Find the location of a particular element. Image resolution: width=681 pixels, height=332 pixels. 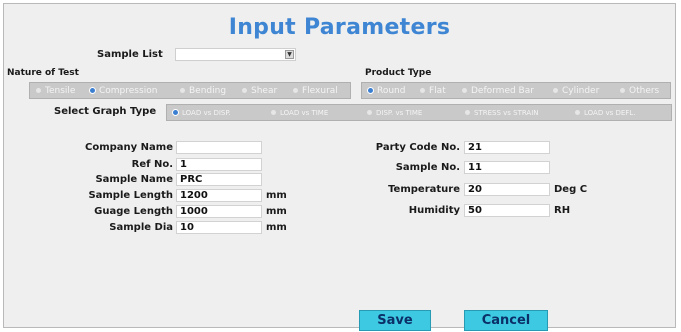

radio-shear: Shear is located at coordinates (259, 90).